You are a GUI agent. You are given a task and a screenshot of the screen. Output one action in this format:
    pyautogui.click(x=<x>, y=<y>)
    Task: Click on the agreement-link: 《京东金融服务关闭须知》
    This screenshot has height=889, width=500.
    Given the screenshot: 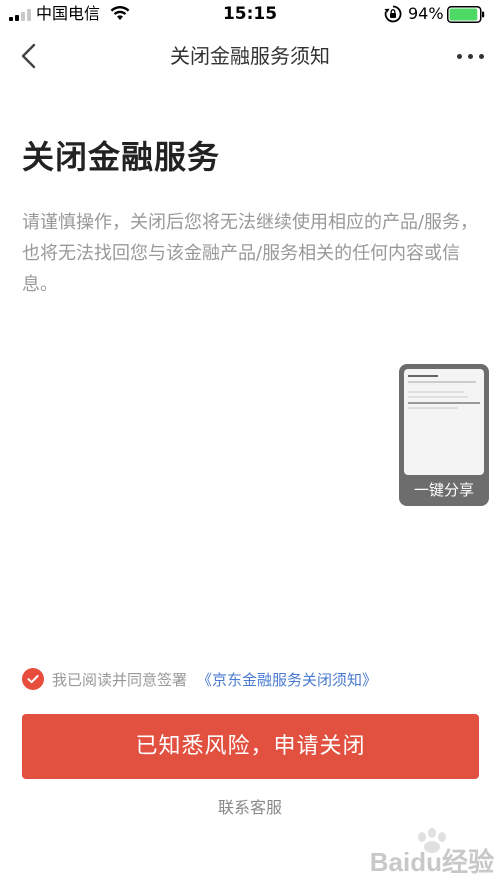 What is the action you would take?
    pyautogui.click(x=287, y=679)
    